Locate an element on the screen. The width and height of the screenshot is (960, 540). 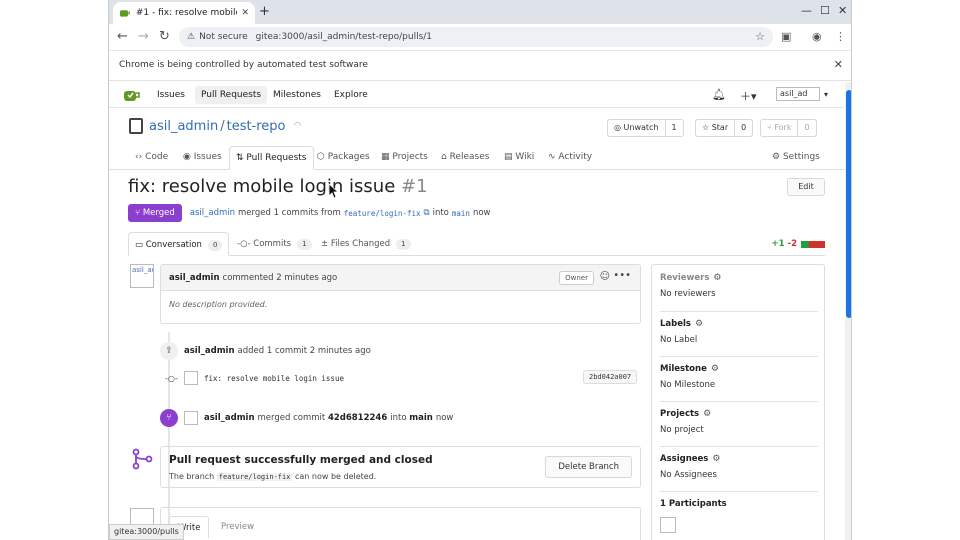
maximize-icon: ☐ is located at coordinates (825, 10).